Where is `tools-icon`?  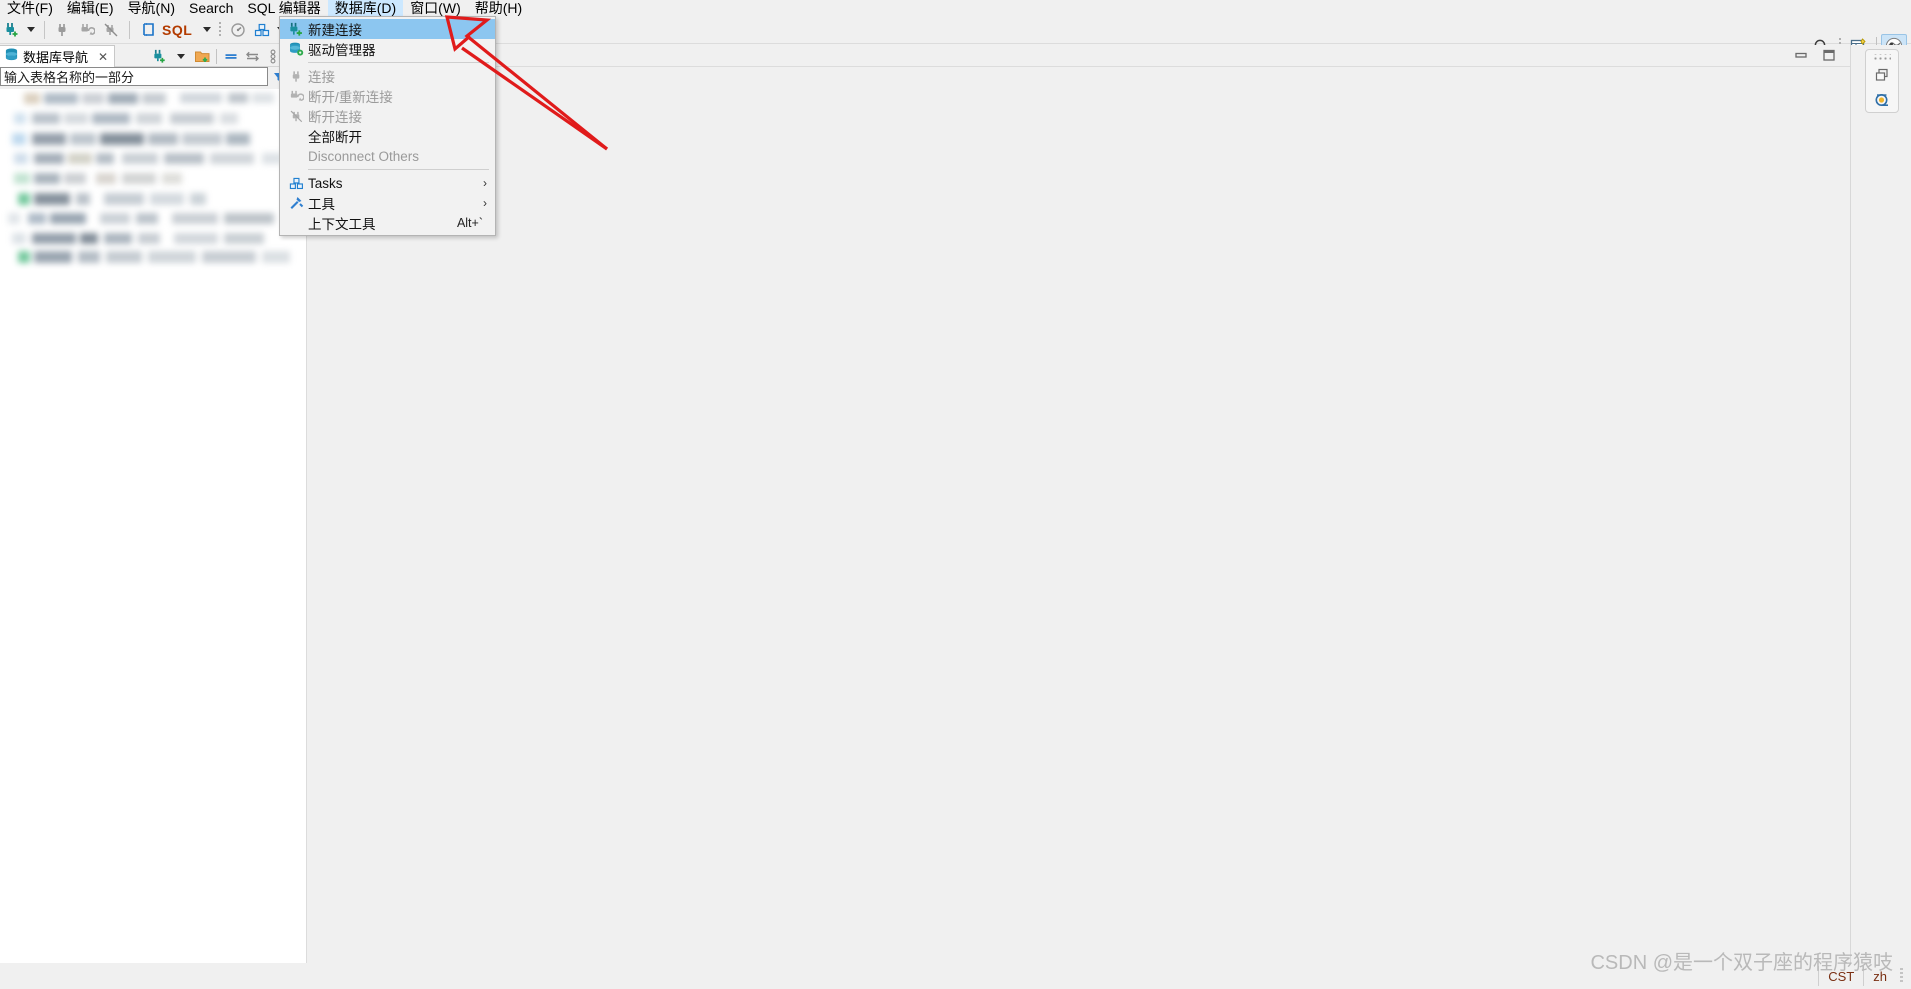
tools-icon is located at coordinates (296, 203).